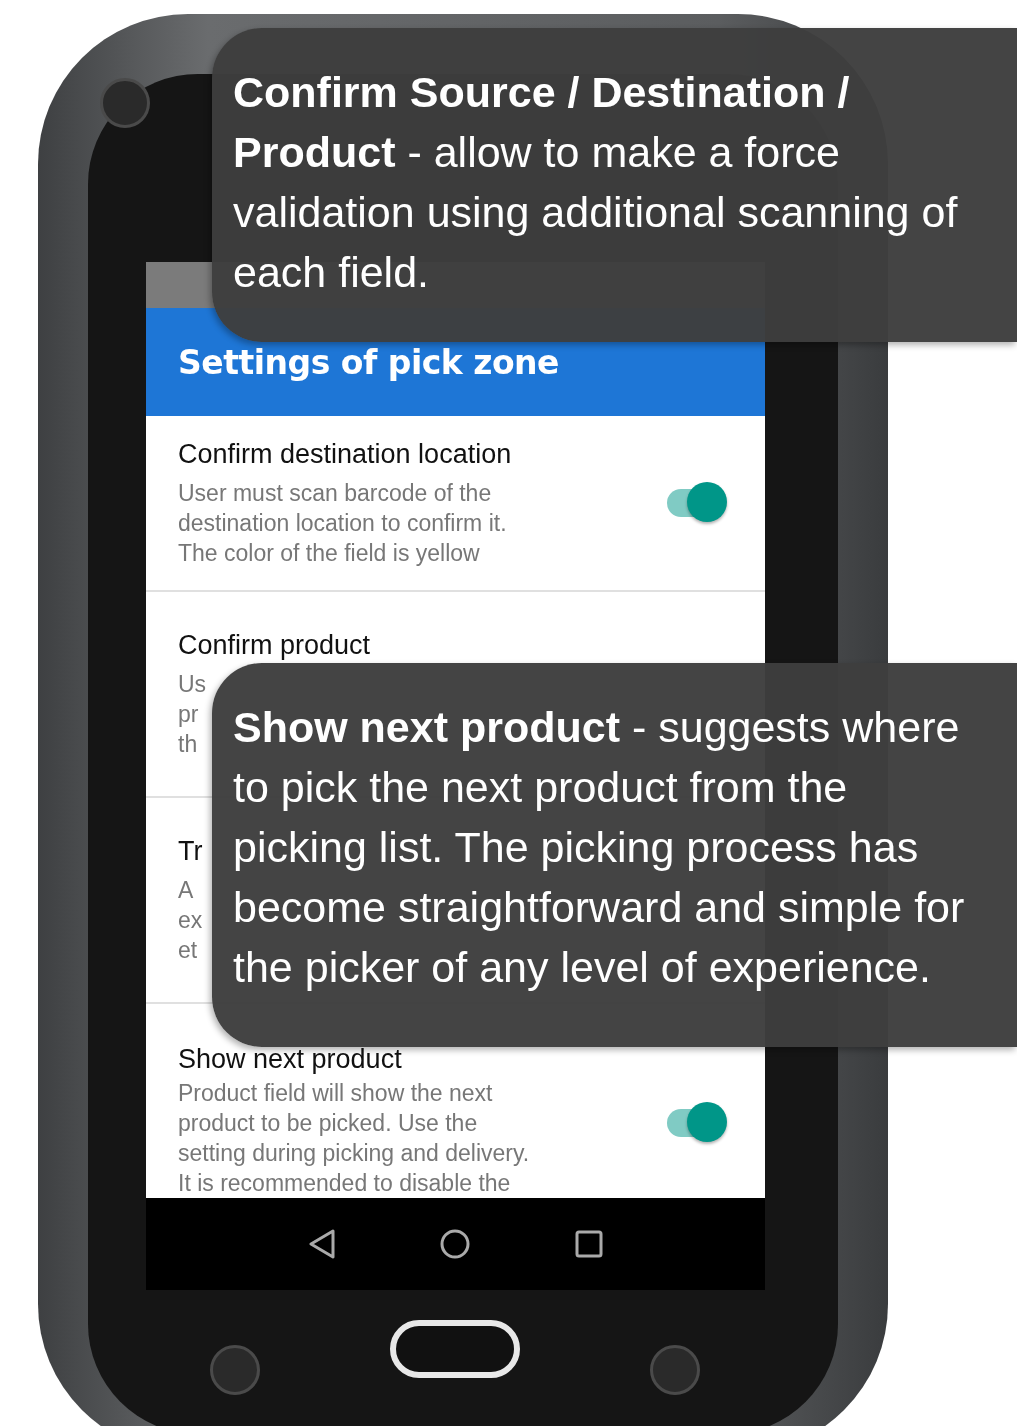 This screenshot has width=1017, height=1426. Describe the element at coordinates (342, 523) in the screenshot. I see `setting-description: User must scan barcode of the destination location to confirm it. The color of the field is yellow` at that location.